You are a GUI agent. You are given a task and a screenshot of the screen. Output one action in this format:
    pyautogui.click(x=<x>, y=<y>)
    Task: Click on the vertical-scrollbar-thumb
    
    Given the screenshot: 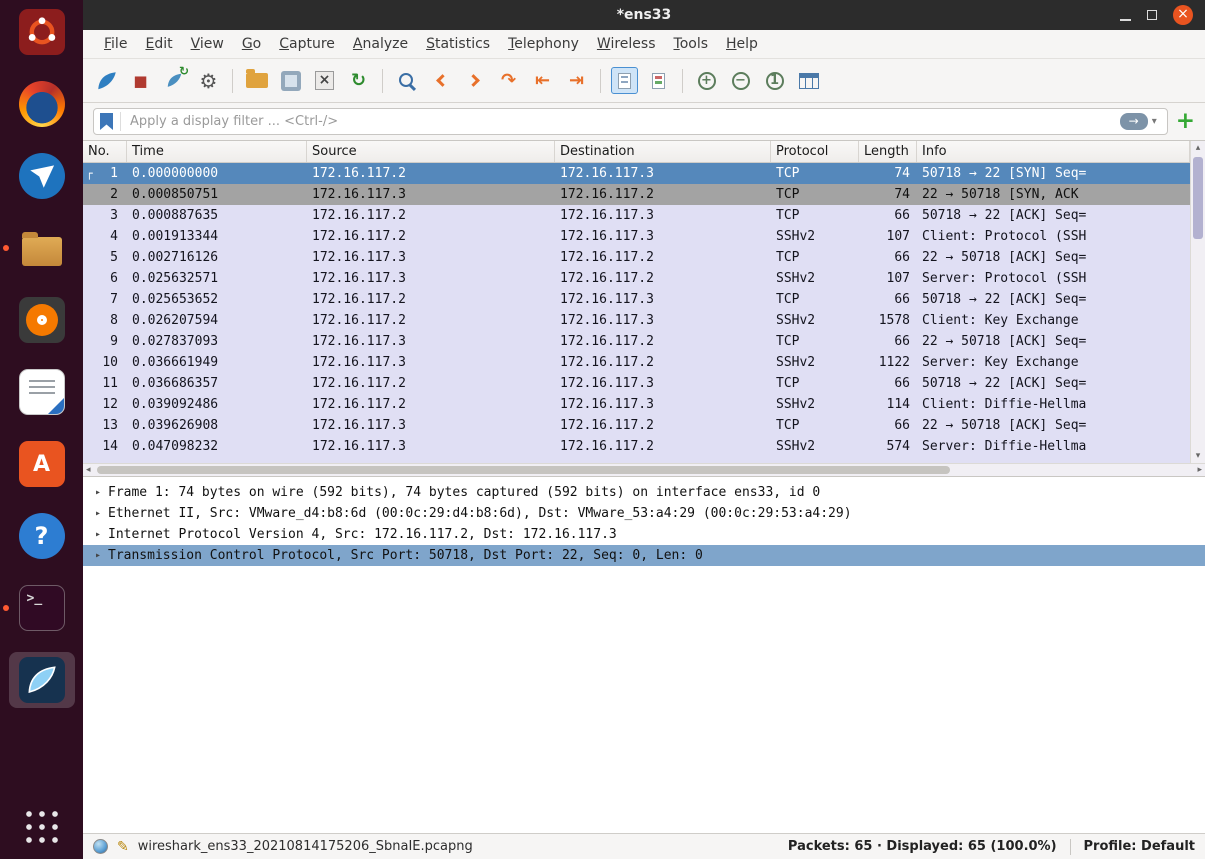 What is the action you would take?
    pyautogui.click(x=1198, y=198)
    